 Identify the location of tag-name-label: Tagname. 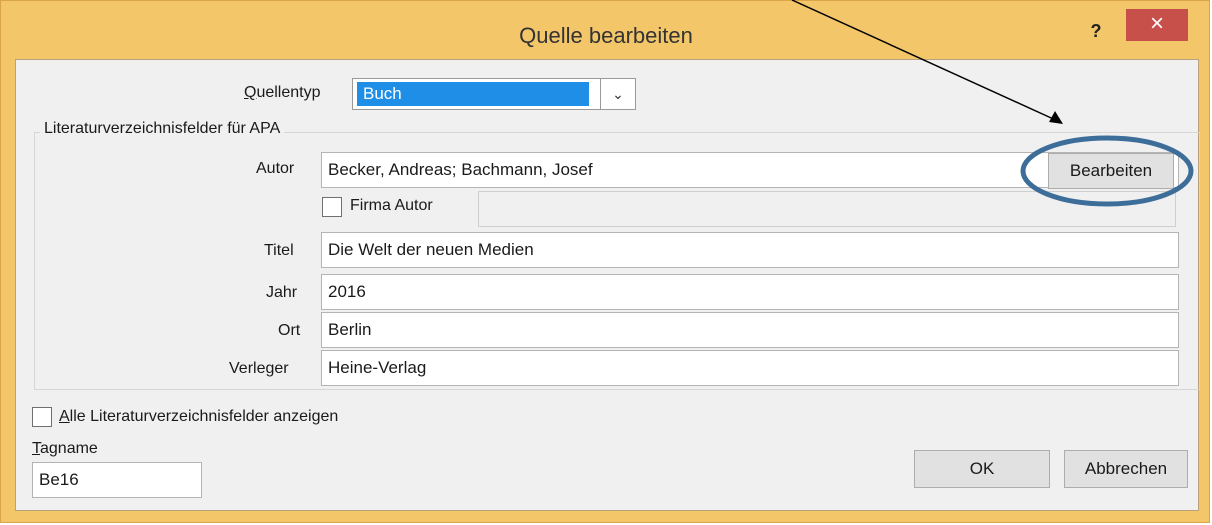
(65, 449).